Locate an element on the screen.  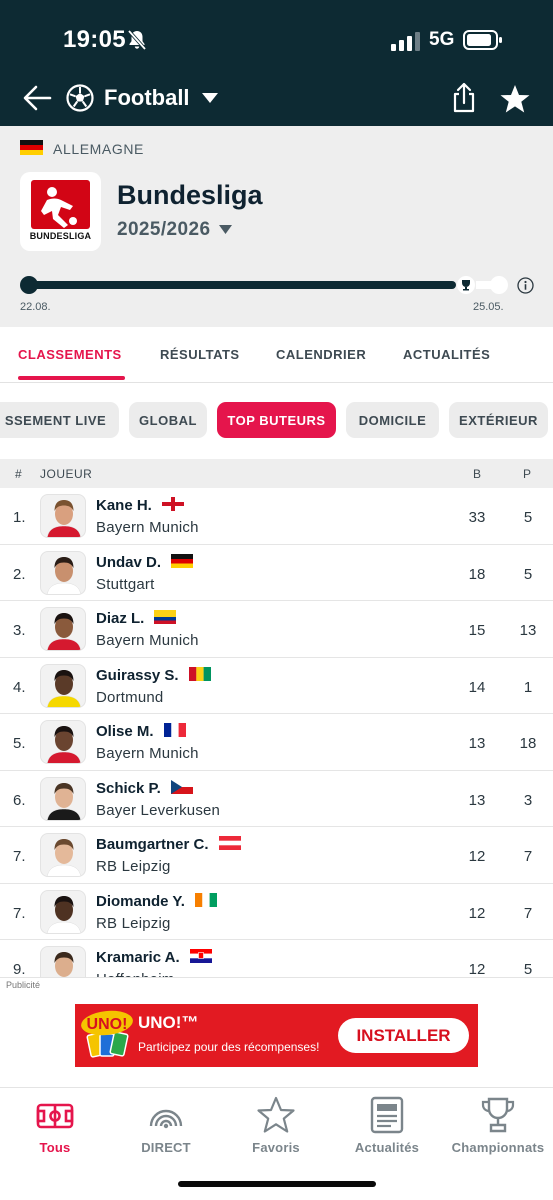
tab-classements: CLASSEMENTS is located at coordinates (70, 354).